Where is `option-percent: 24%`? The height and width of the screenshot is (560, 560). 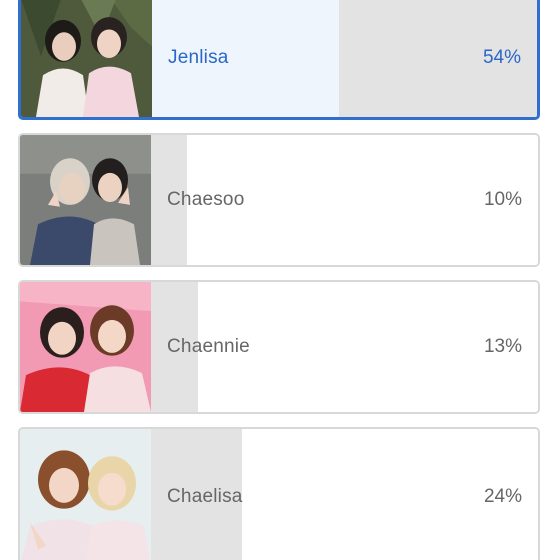 option-percent: 24% is located at coordinates (502, 496).